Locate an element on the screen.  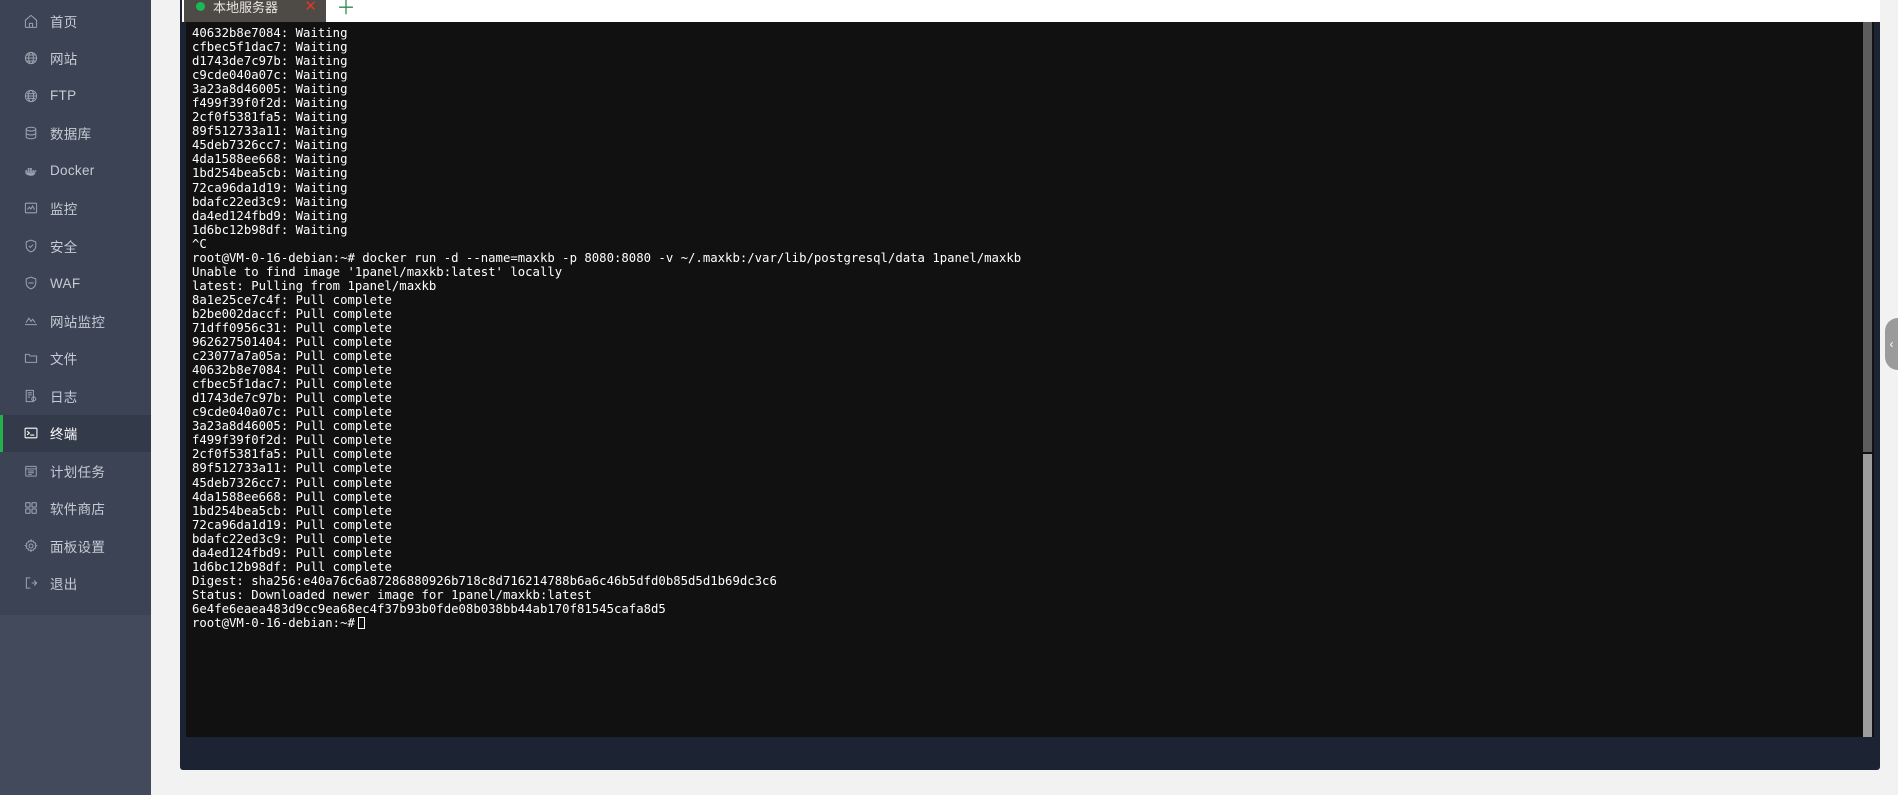
terminal-line: f499f39f0f2d: Pull complete is located at coordinates (292, 440).